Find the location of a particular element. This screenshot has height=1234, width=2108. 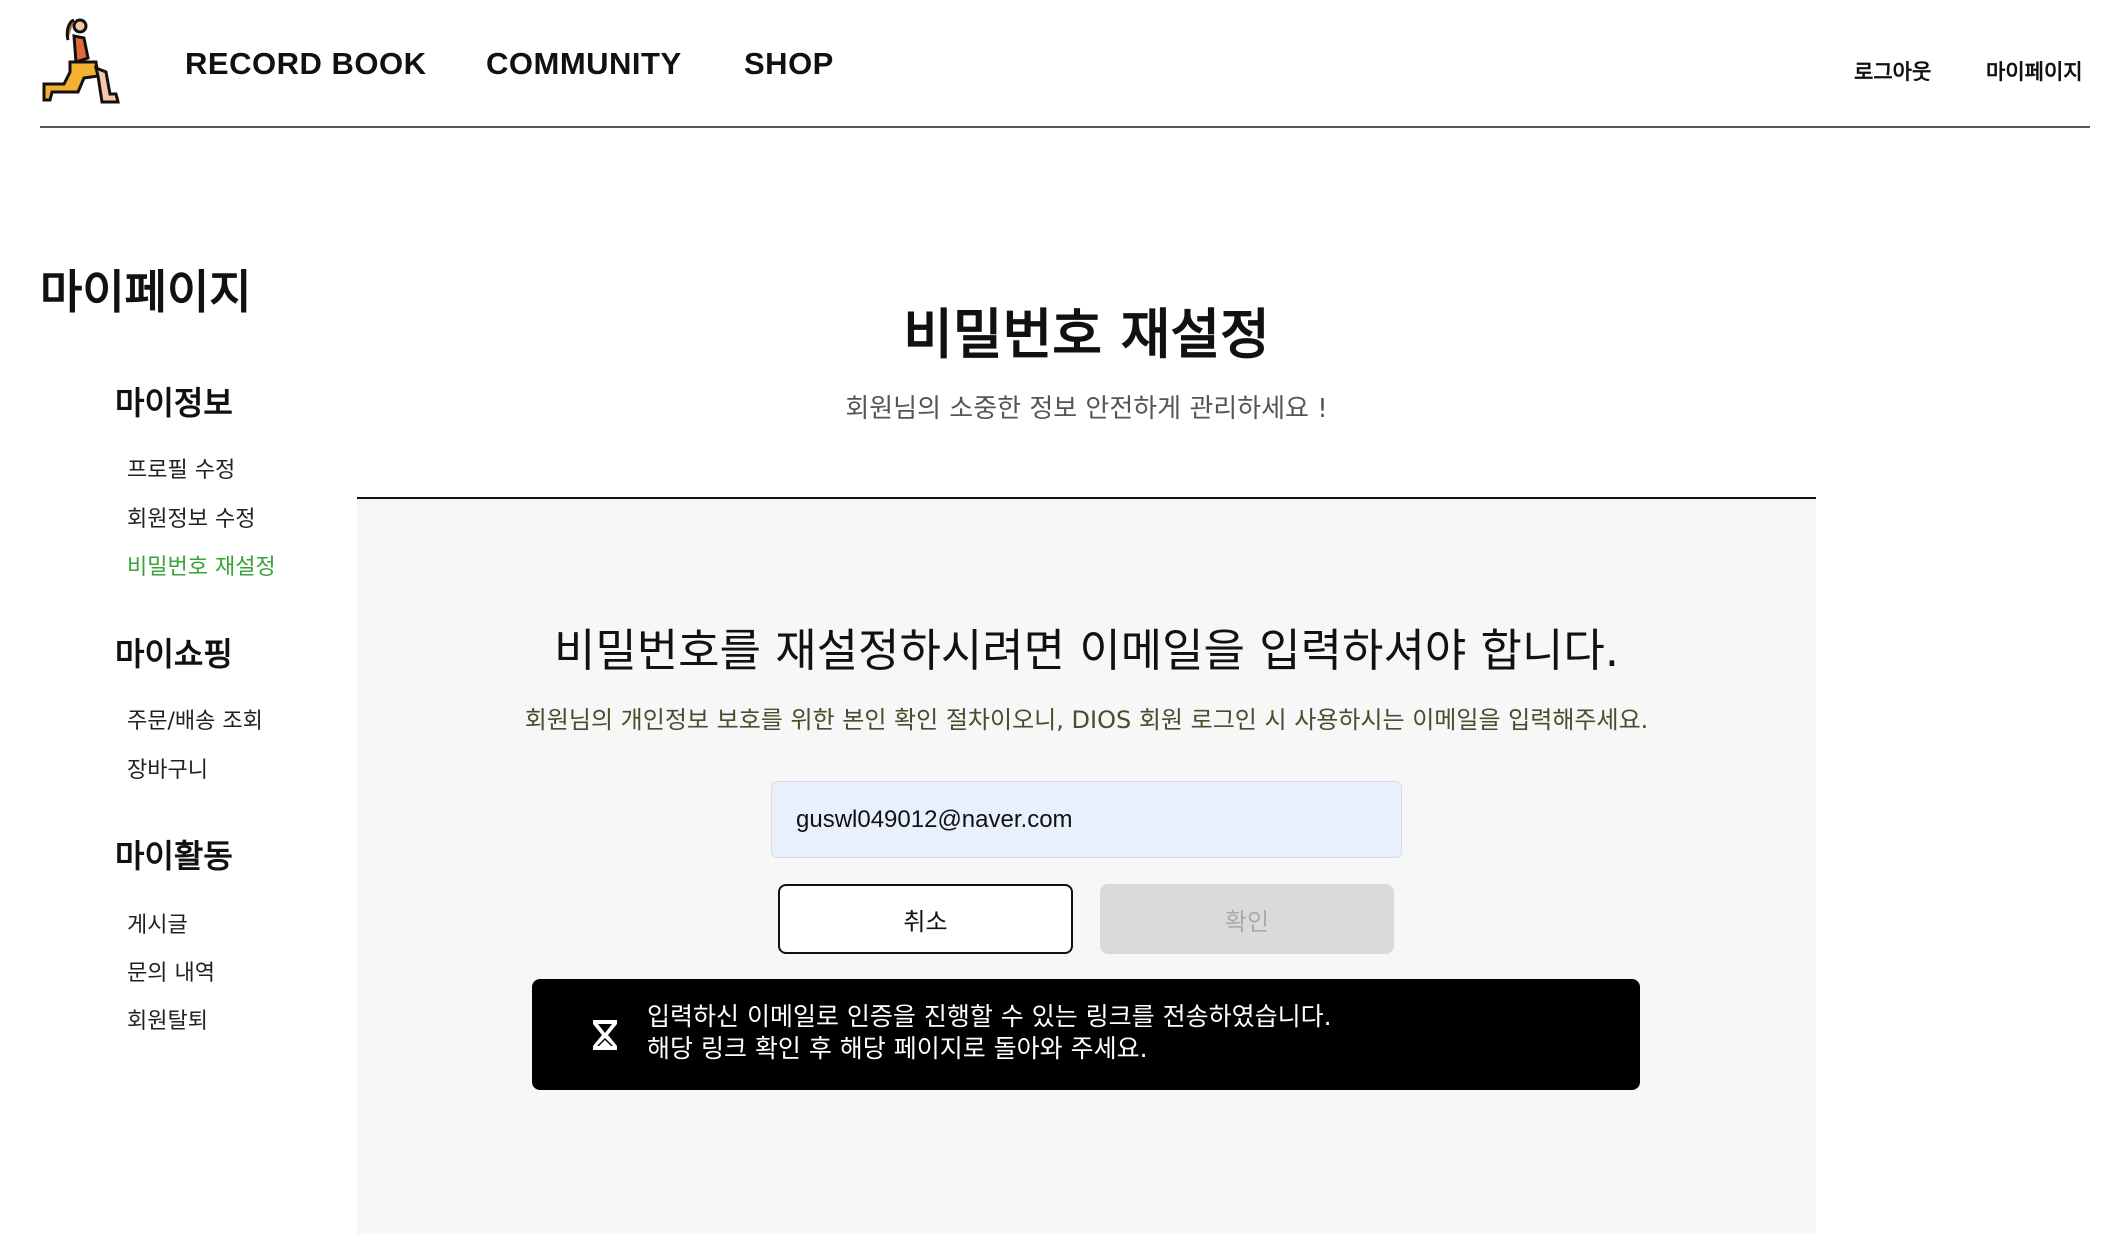

sidebar-item-member-info-edit: 회원정보 수정 is located at coordinates (191, 517).